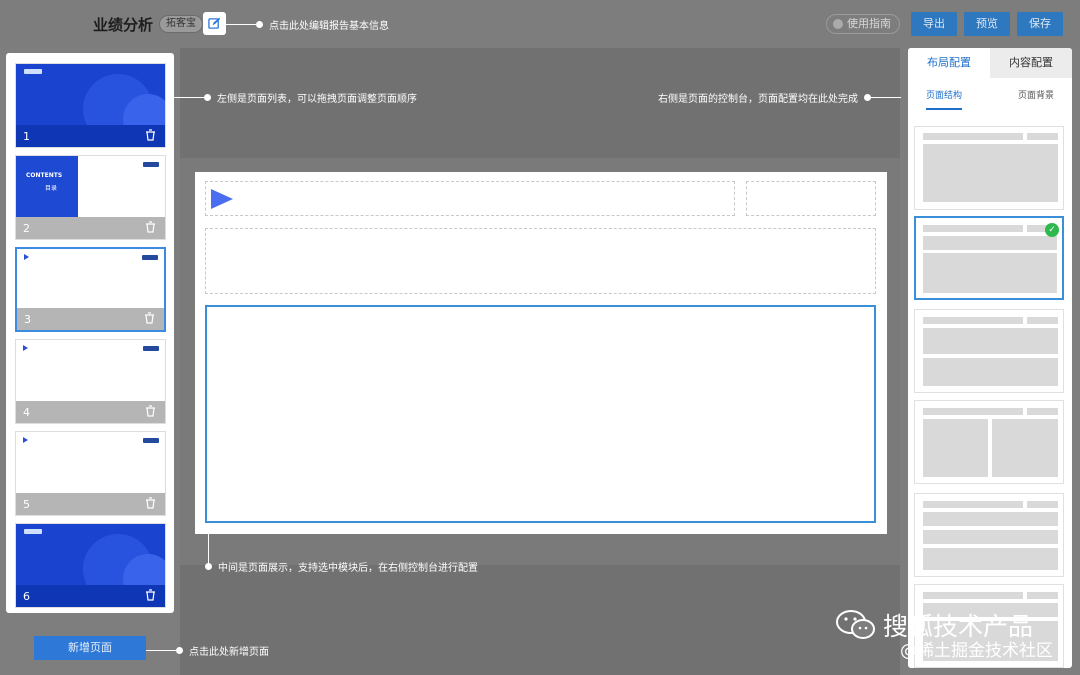 This screenshot has height=675, width=1080. Describe the element at coordinates (811, 198) in the screenshot. I see `logo-module` at that location.